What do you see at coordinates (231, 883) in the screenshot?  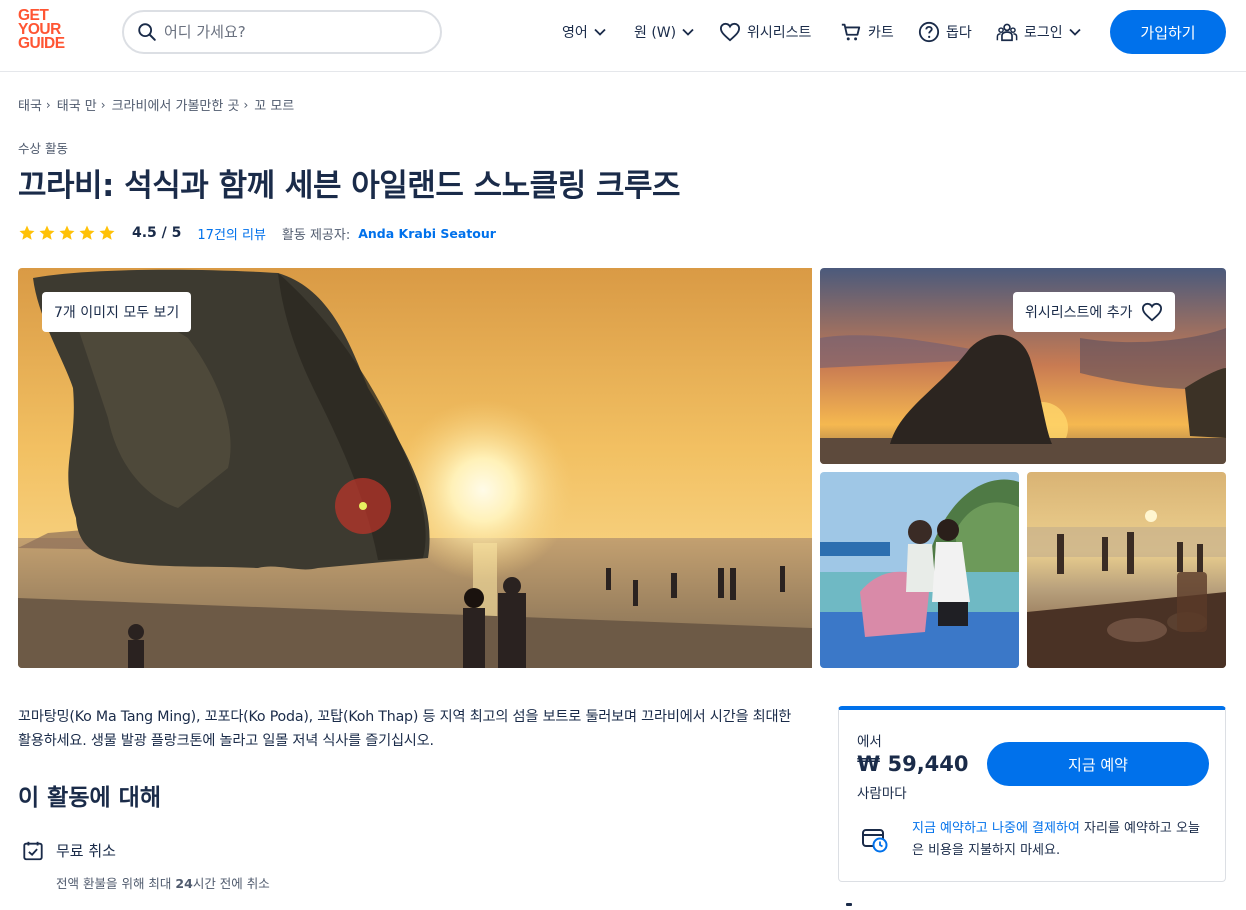 I see `free-cancellation-text-2: 시간 전에 취소` at bounding box center [231, 883].